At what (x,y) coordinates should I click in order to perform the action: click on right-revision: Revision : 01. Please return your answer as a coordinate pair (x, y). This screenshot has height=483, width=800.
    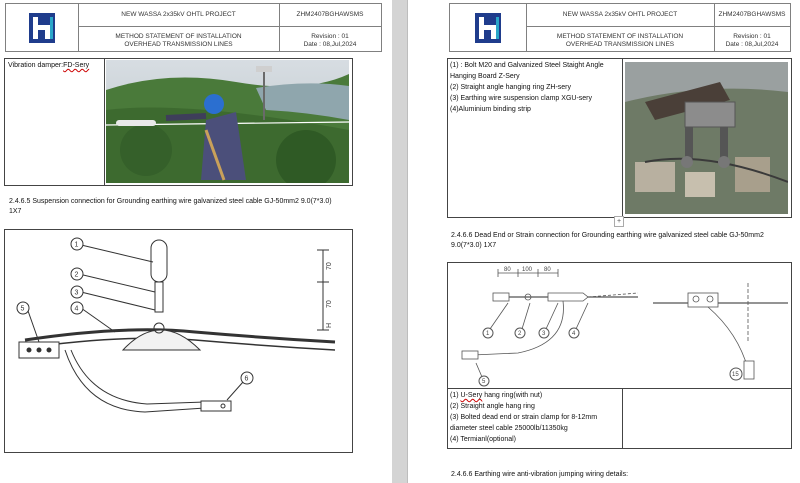
    Looking at the image, I should click on (752, 36).